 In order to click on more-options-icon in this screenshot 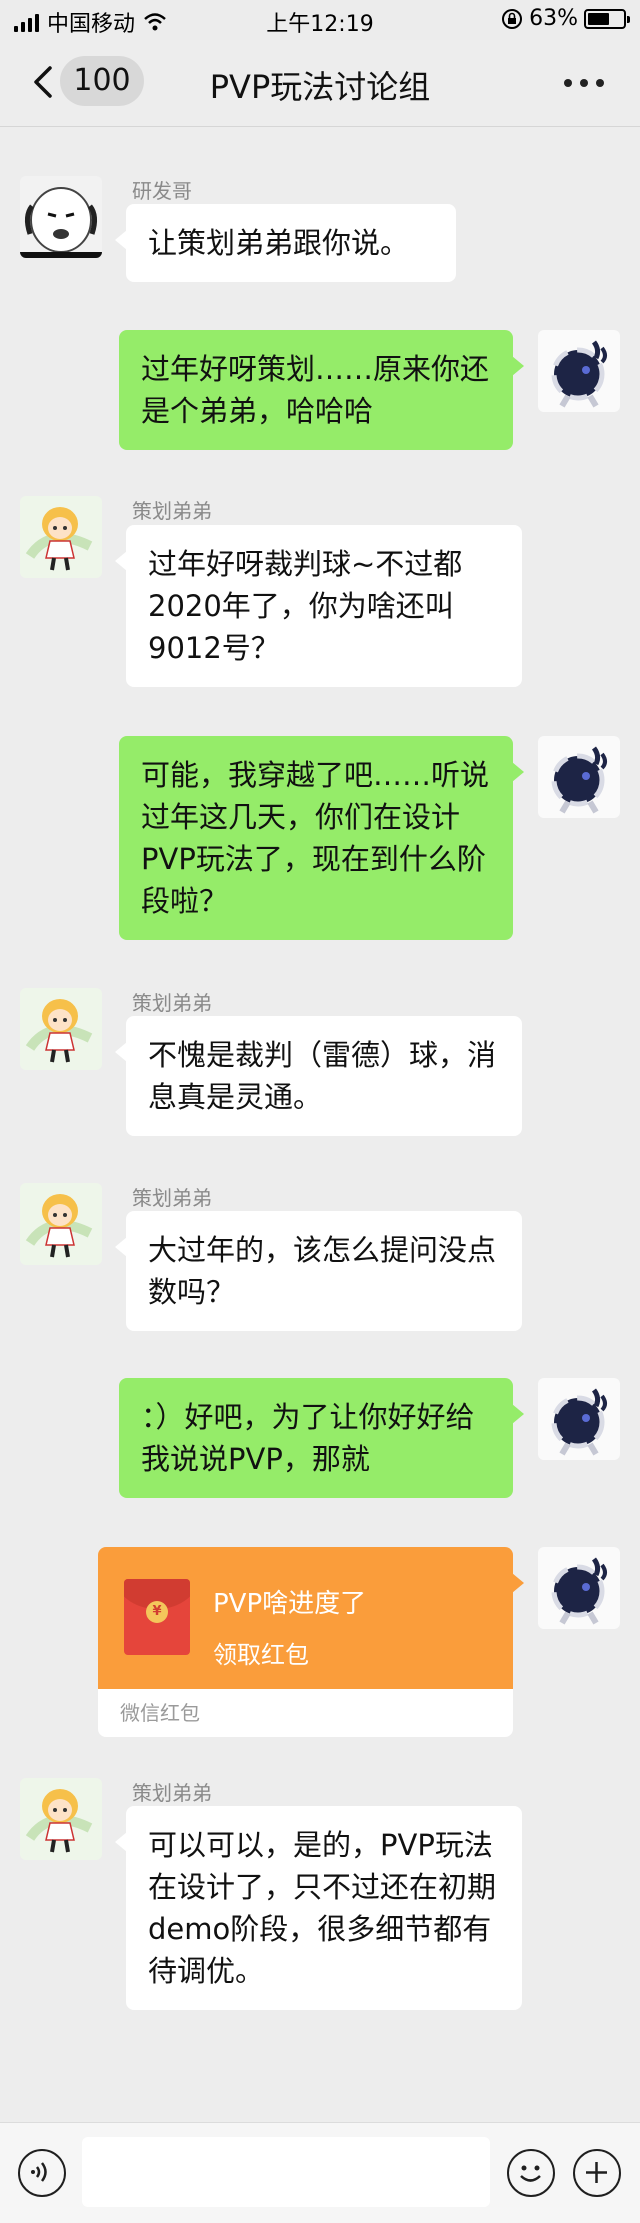, I will do `click(584, 83)`.